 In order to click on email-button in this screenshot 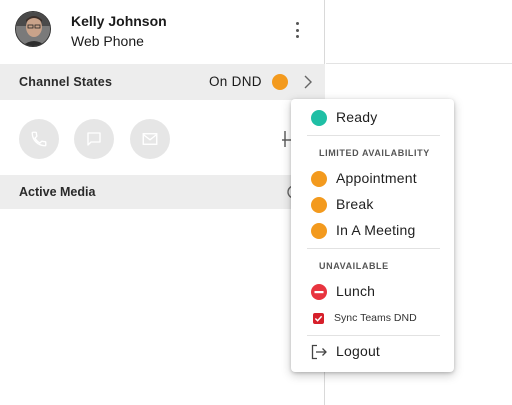, I will do `click(150, 139)`.